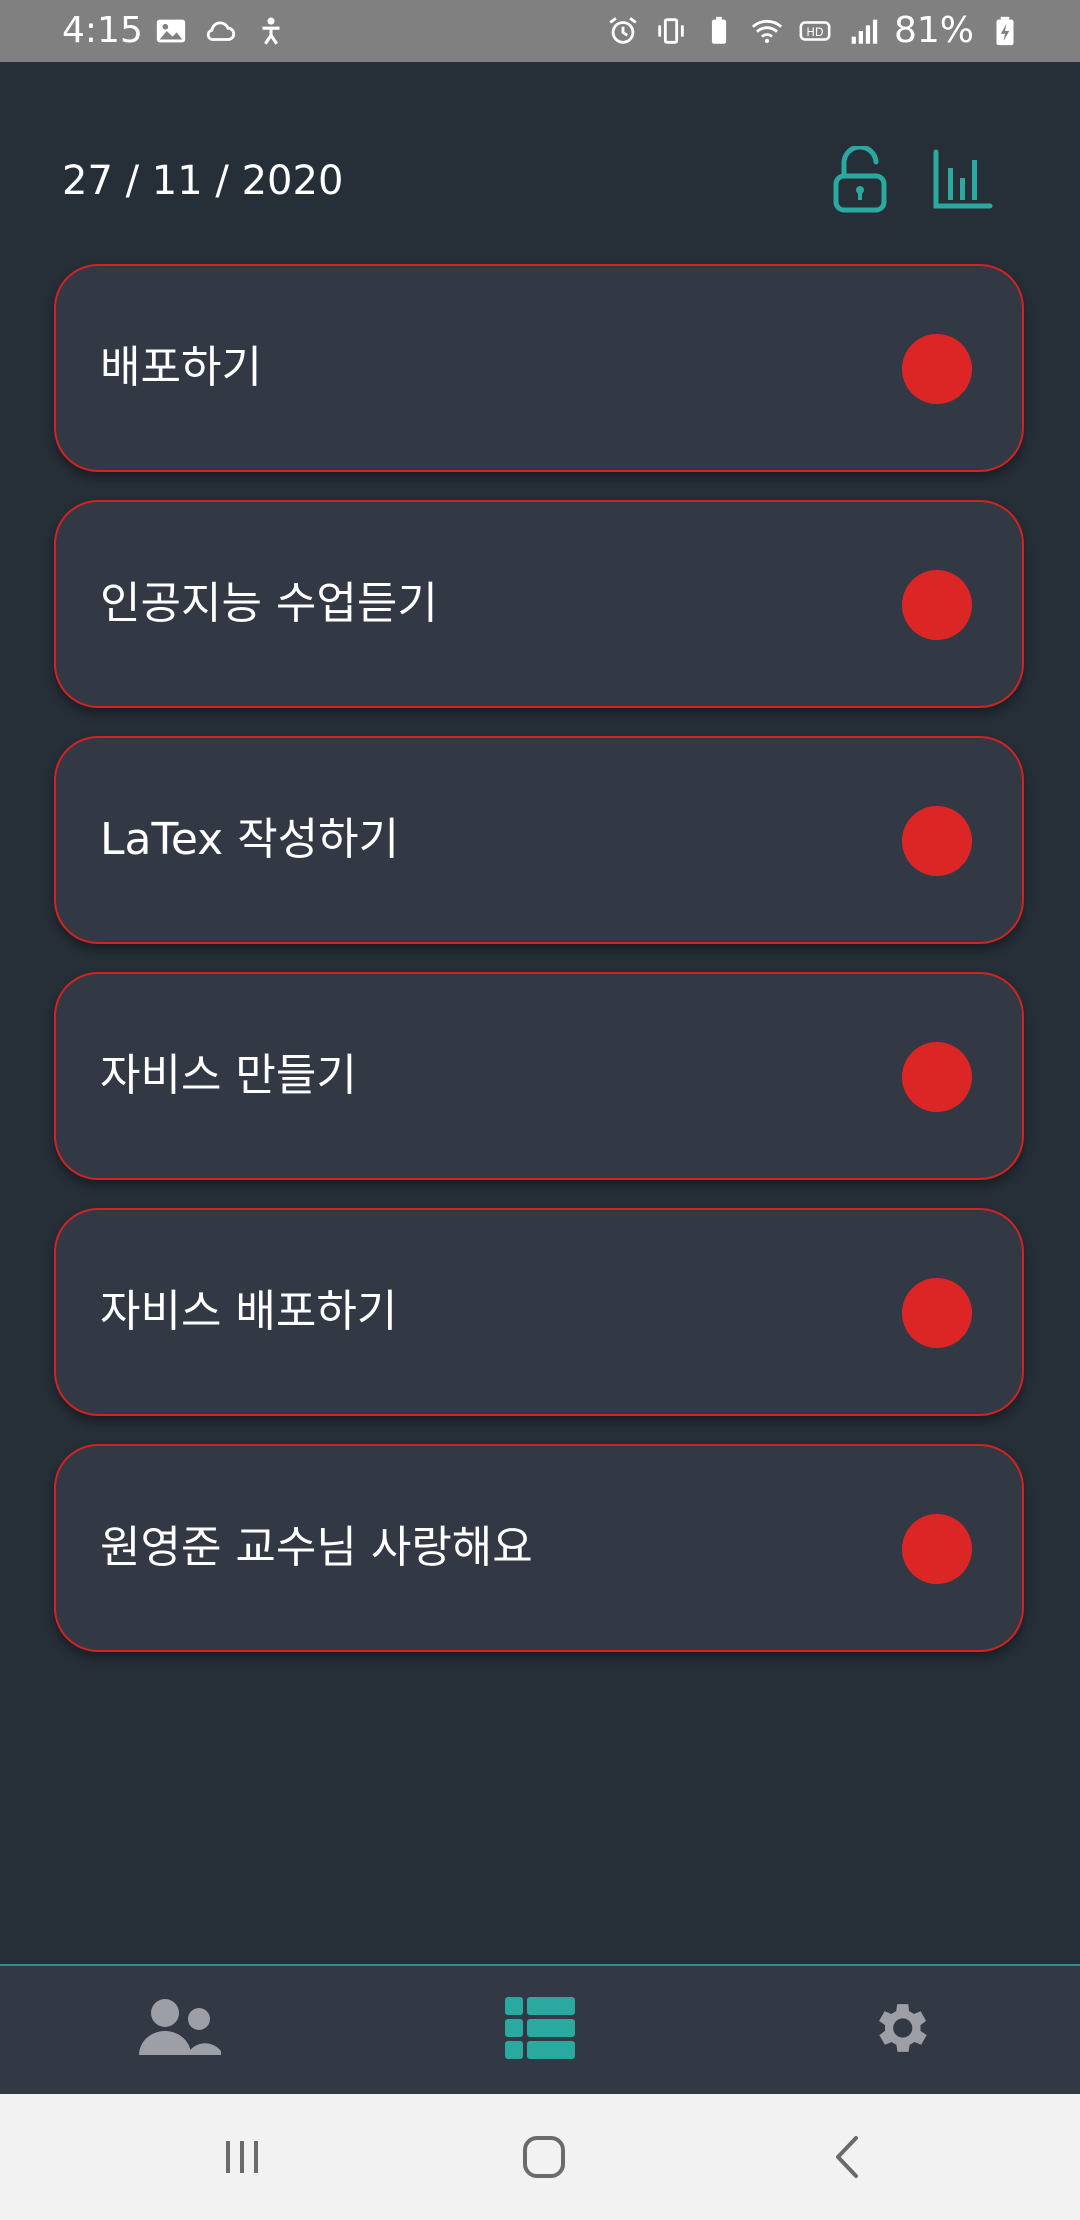  I want to click on back-icon, so click(847, 2157).